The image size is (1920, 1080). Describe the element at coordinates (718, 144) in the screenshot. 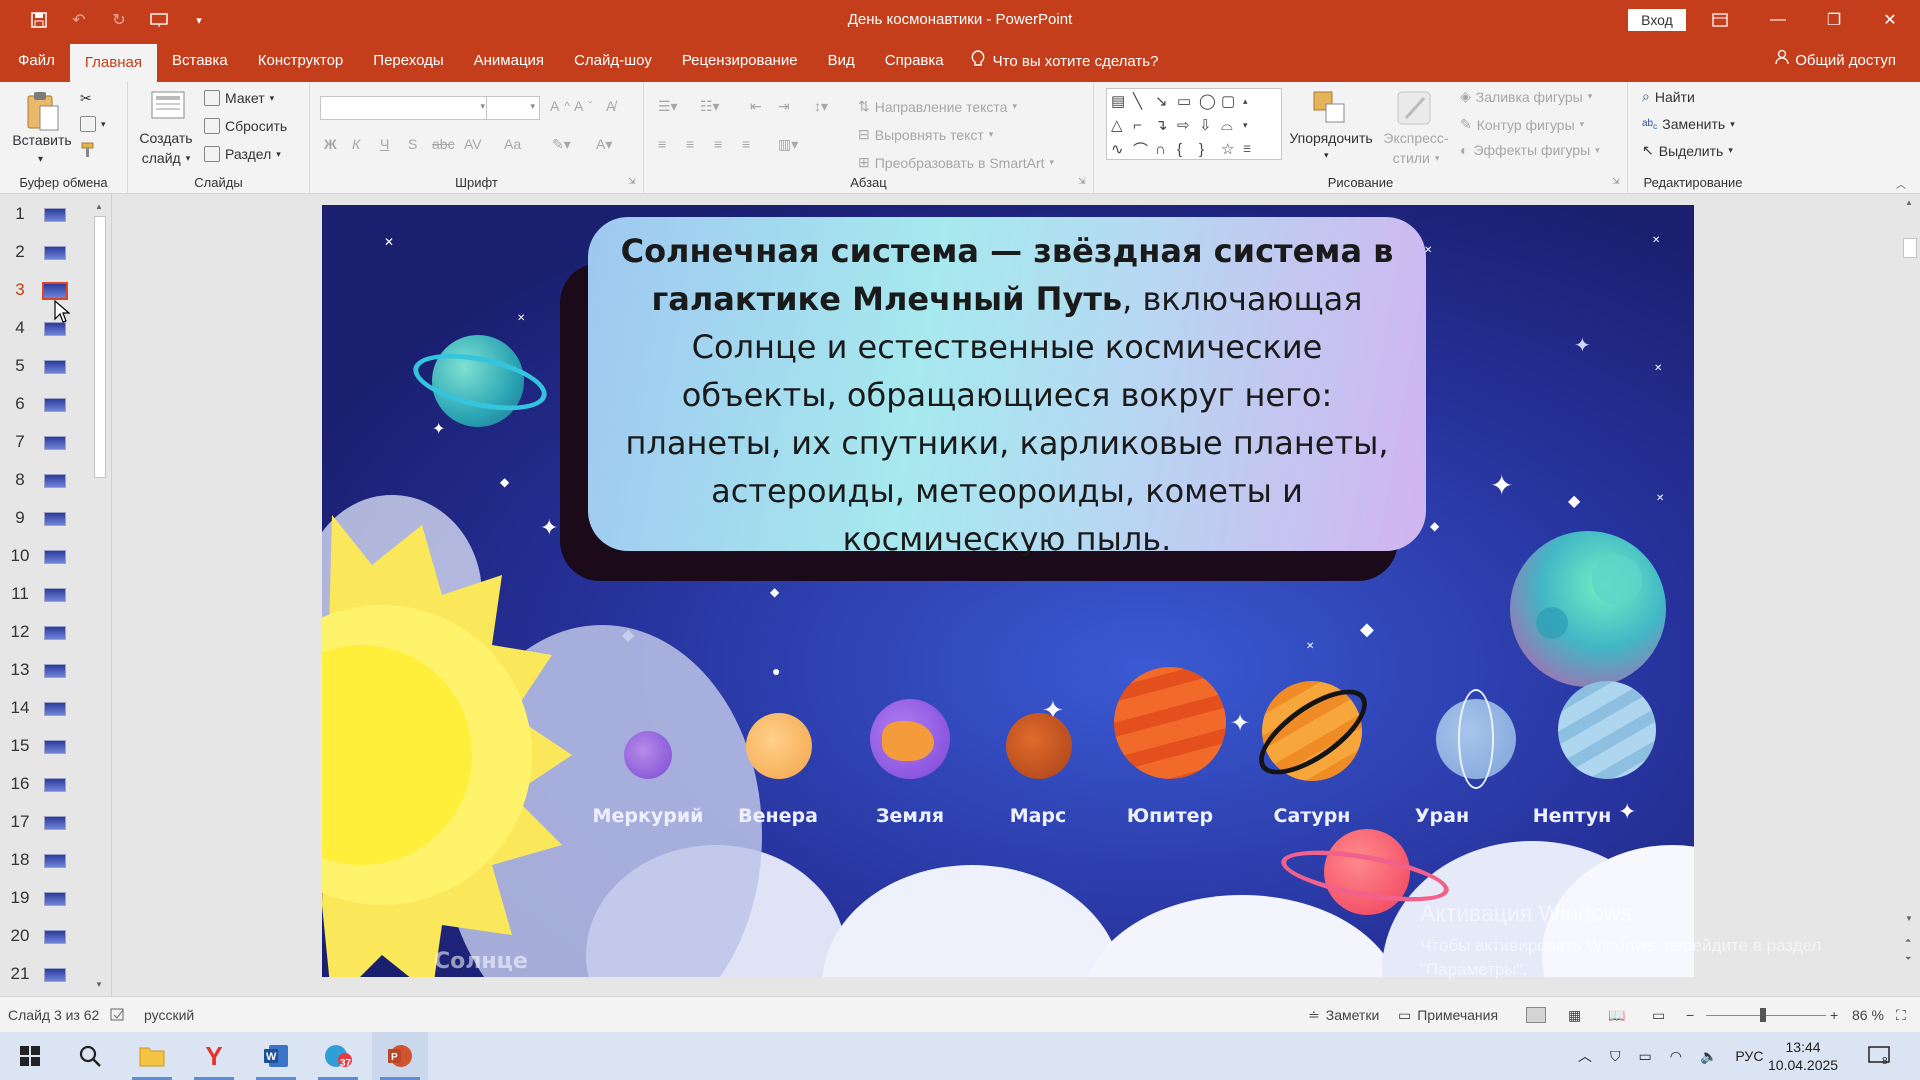

I see `align-right-icon: ≡` at that location.